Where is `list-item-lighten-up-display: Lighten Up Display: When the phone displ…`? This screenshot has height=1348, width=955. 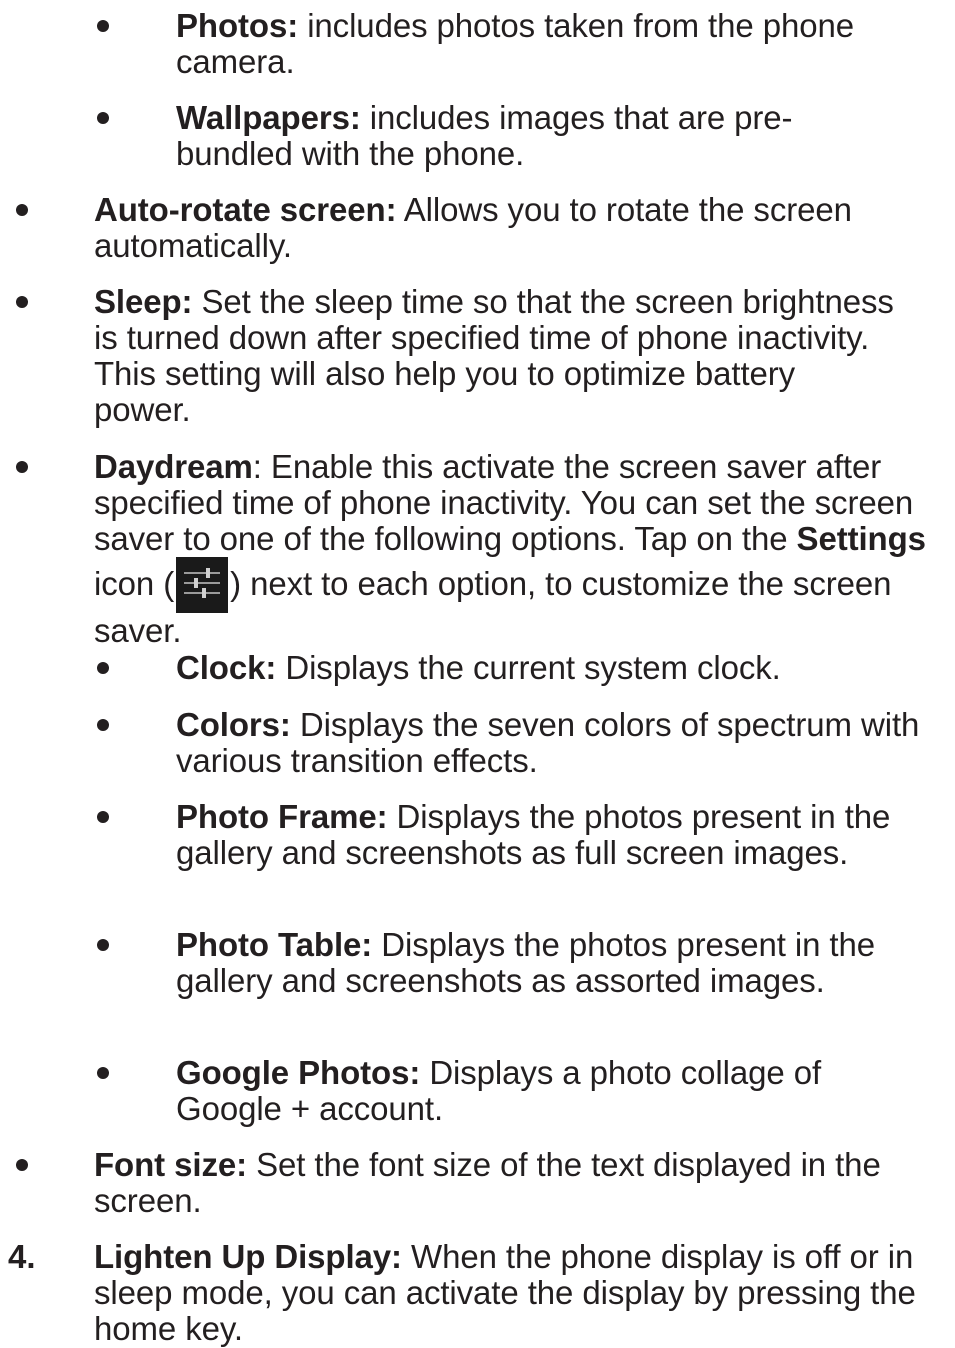 list-item-lighten-up-display: Lighten Up Display: When the phone displ… is located at coordinates (514, 1293).